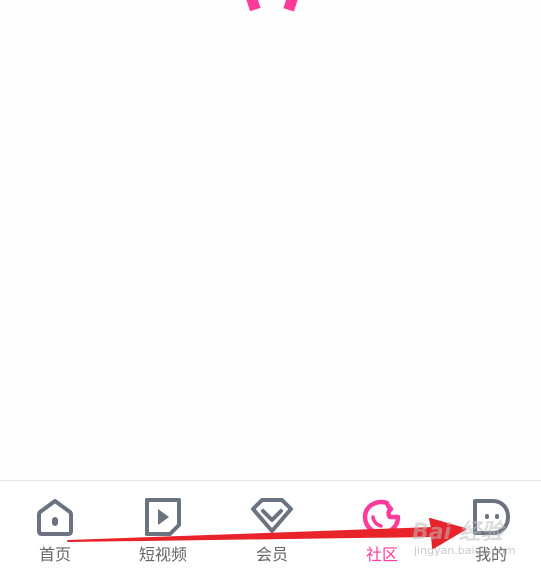 This screenshot has height=580, width=541. What do you see at coordinates (272, 515) in the screenshot?
I see `diamond-icon` at bounding box center [272, 515].